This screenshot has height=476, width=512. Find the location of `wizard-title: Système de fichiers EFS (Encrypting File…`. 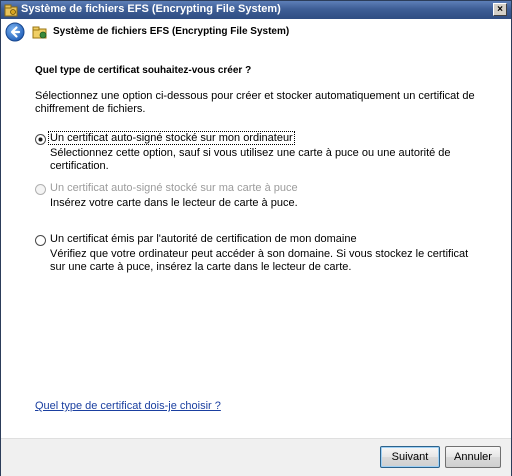

wizard-title: Système de fichiers EFS (Encrypting File… is located at coordinates (171, 31).